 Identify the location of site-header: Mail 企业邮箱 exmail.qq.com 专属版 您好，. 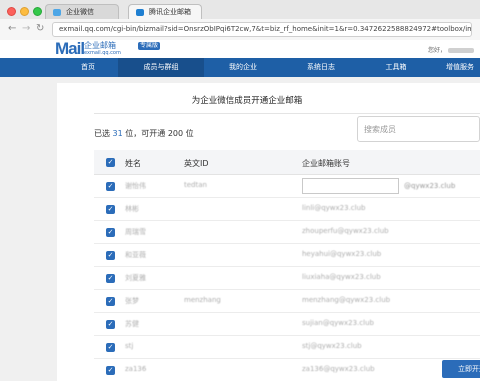
(240, 49).